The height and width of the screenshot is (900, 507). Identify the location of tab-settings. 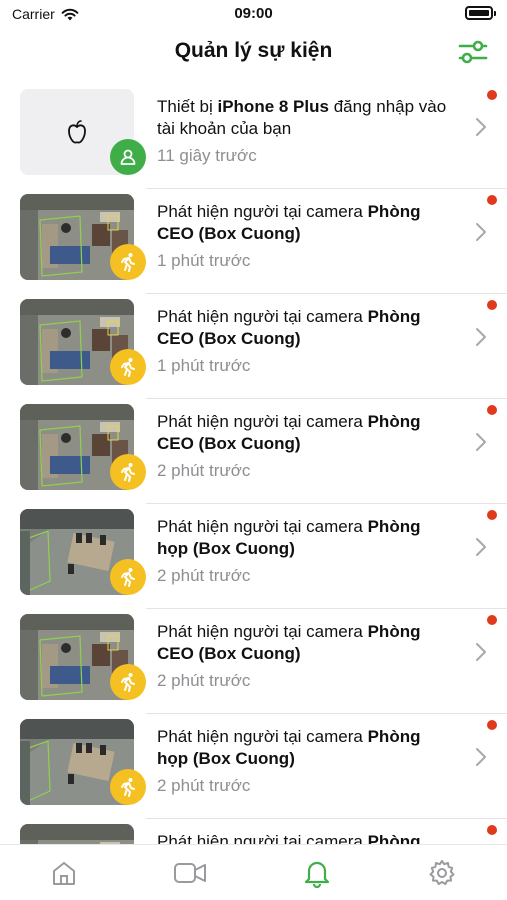
(442, 873).